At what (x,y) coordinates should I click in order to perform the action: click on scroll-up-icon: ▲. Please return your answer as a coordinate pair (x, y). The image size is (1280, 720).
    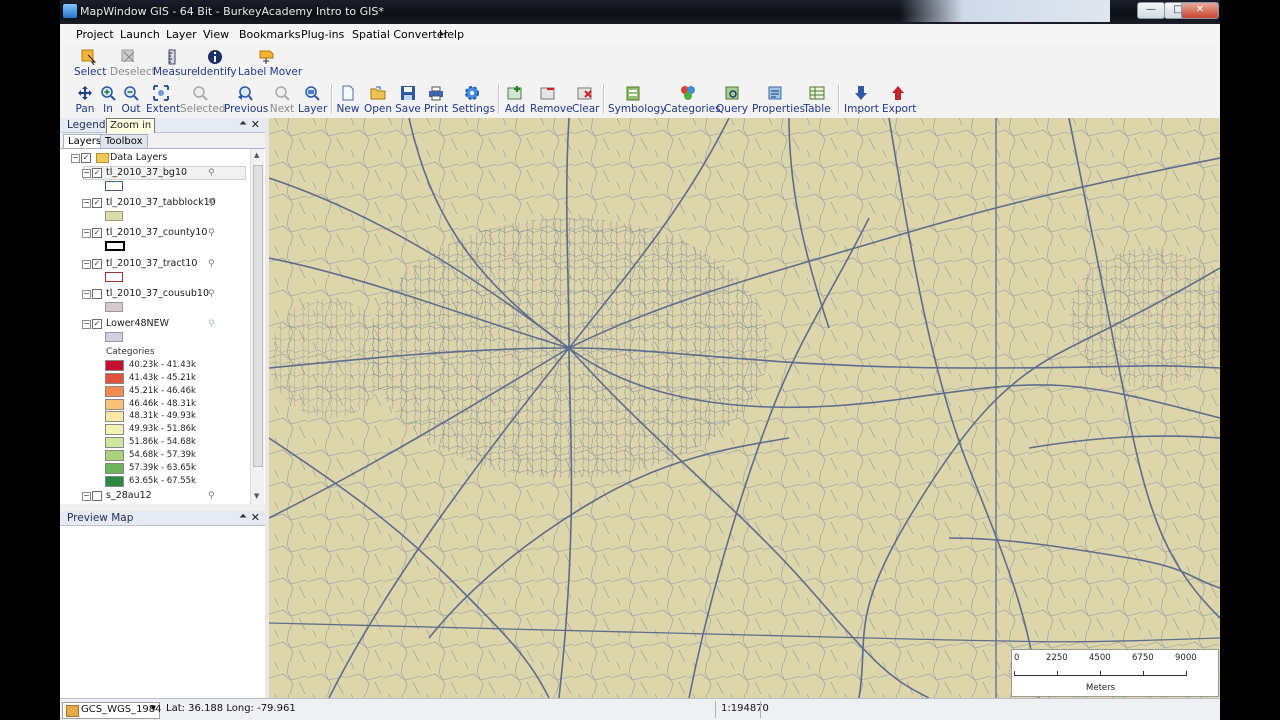
    Looking at the image, I should click on (256, 155).